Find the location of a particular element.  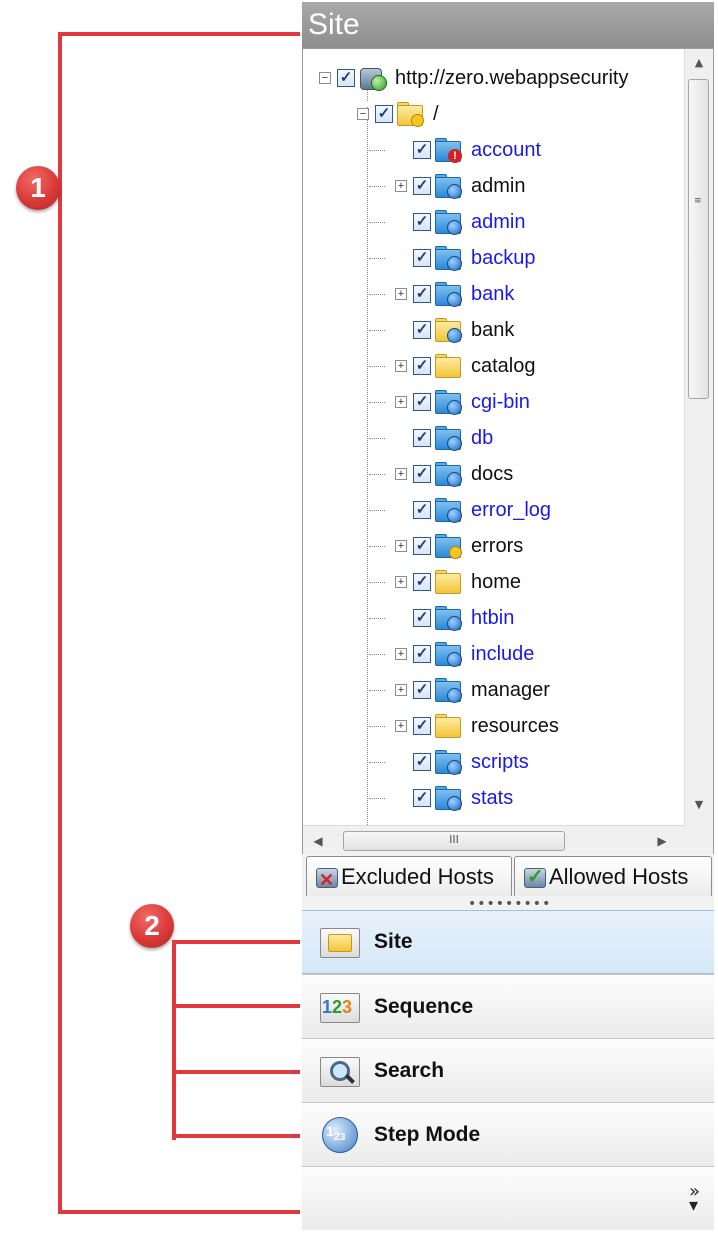

tree-folder-row: + ✓ include is located at coordinates (464, 654).